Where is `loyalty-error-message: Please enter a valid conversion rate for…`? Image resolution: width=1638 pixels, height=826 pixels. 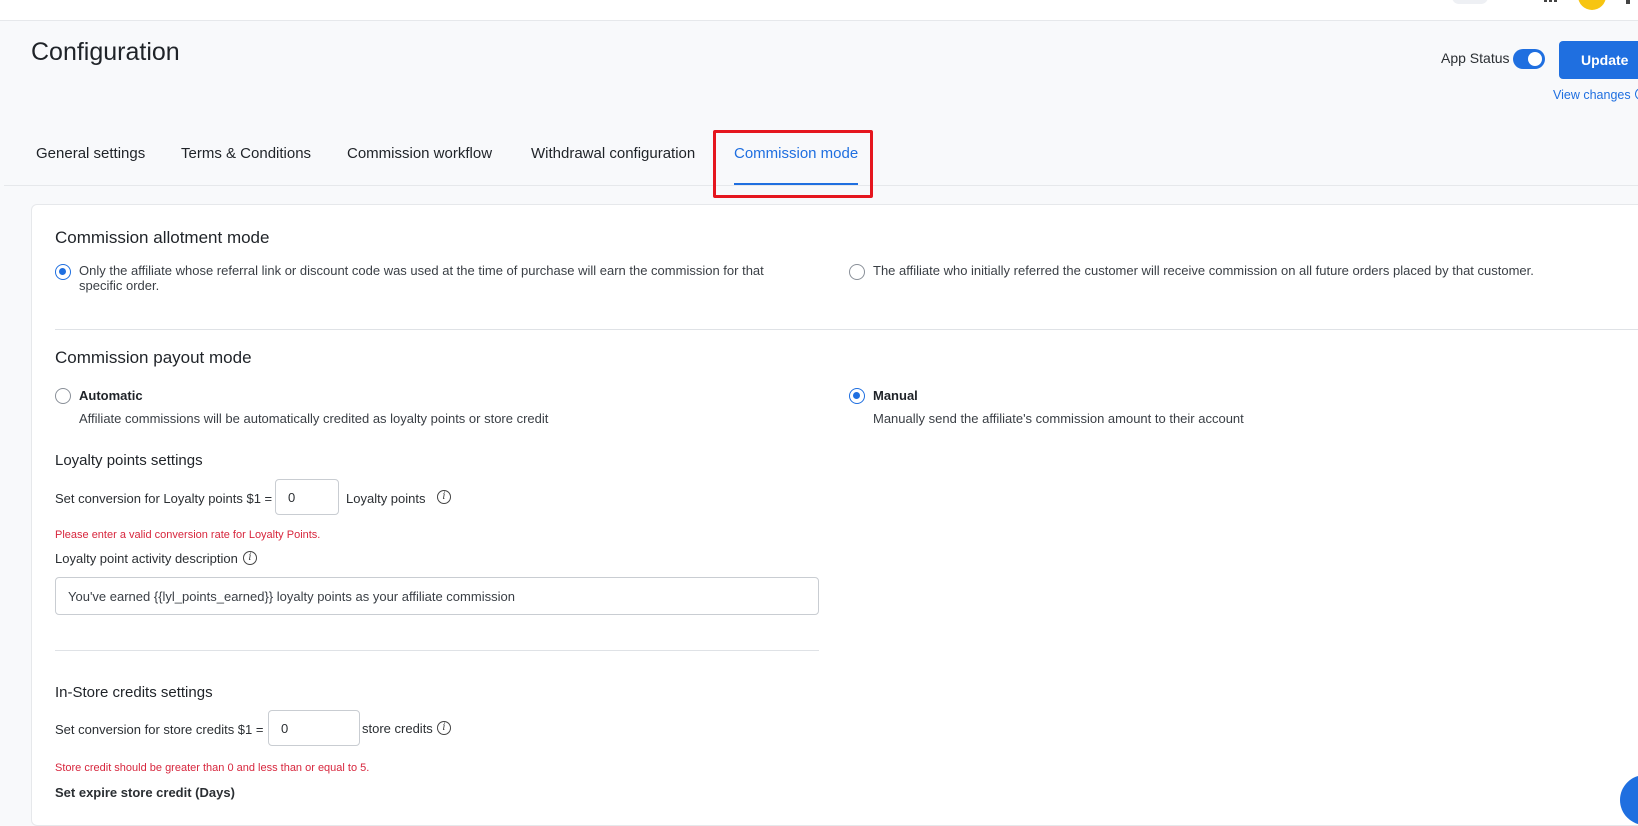
loyalty-error-message: Please enter a valid conversion rate for… is located at coordinates (188, 535).